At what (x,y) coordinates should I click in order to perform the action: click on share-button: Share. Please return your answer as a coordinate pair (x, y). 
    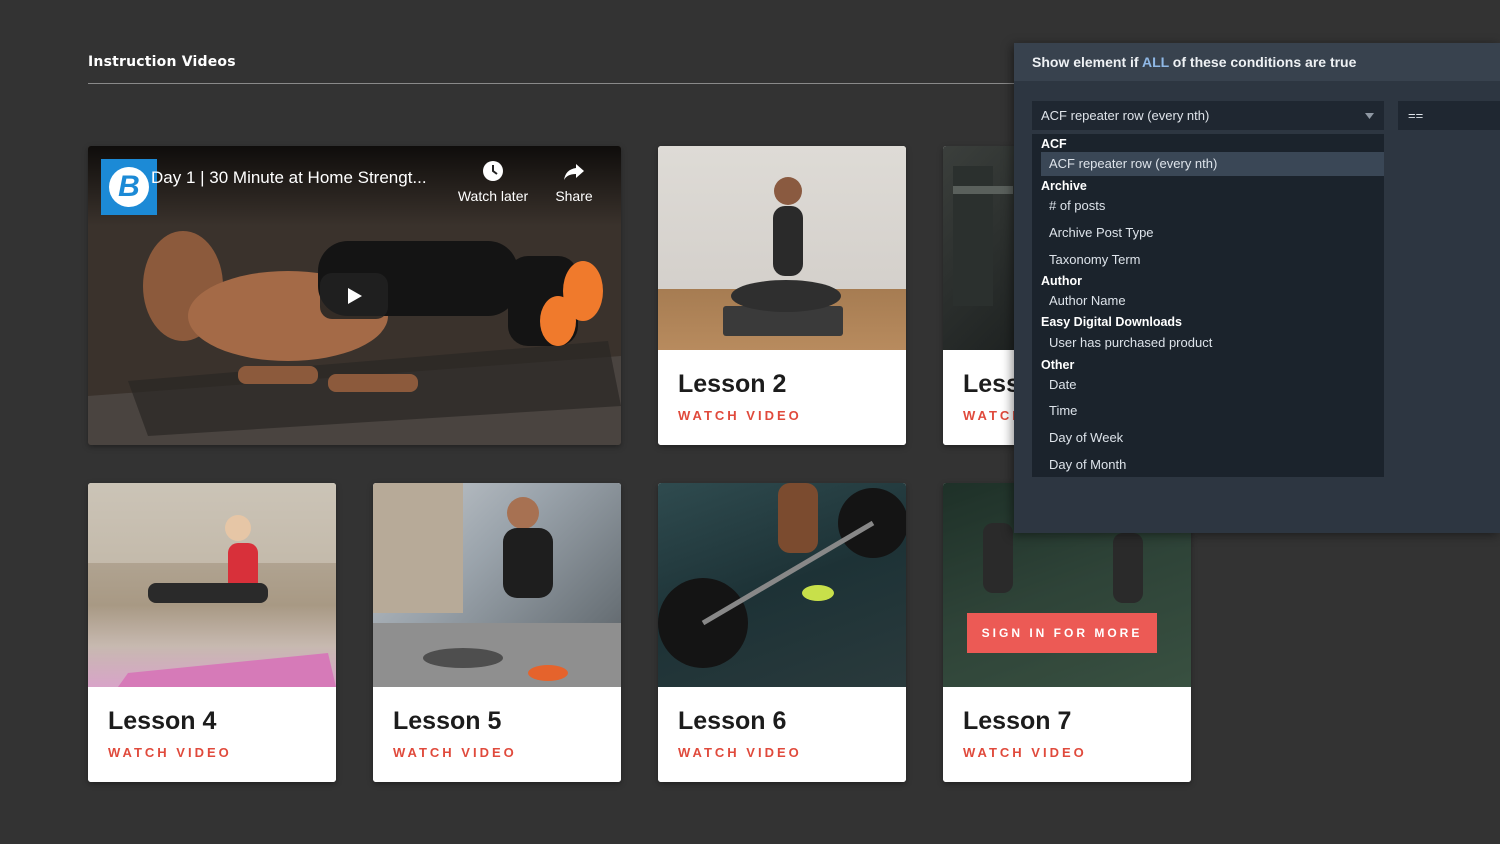
    Looking at the image, I should click on (574, 181).